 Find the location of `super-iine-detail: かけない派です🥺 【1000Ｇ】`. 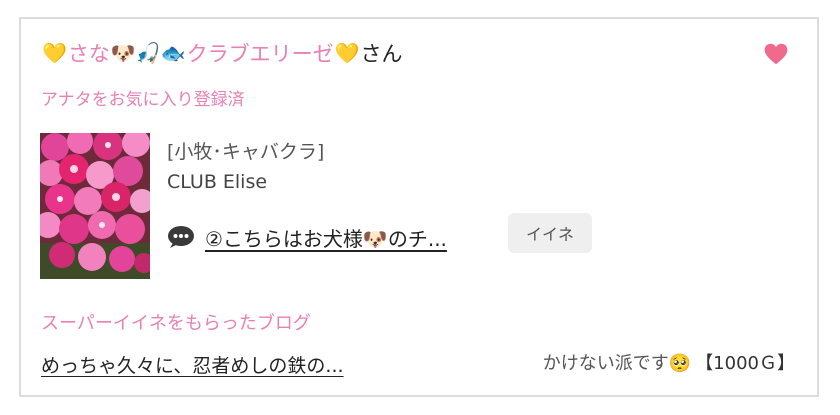

super-iine-detail: かけない派です🥺 【1000Ｇ】 is located at coordinates (669, 362).